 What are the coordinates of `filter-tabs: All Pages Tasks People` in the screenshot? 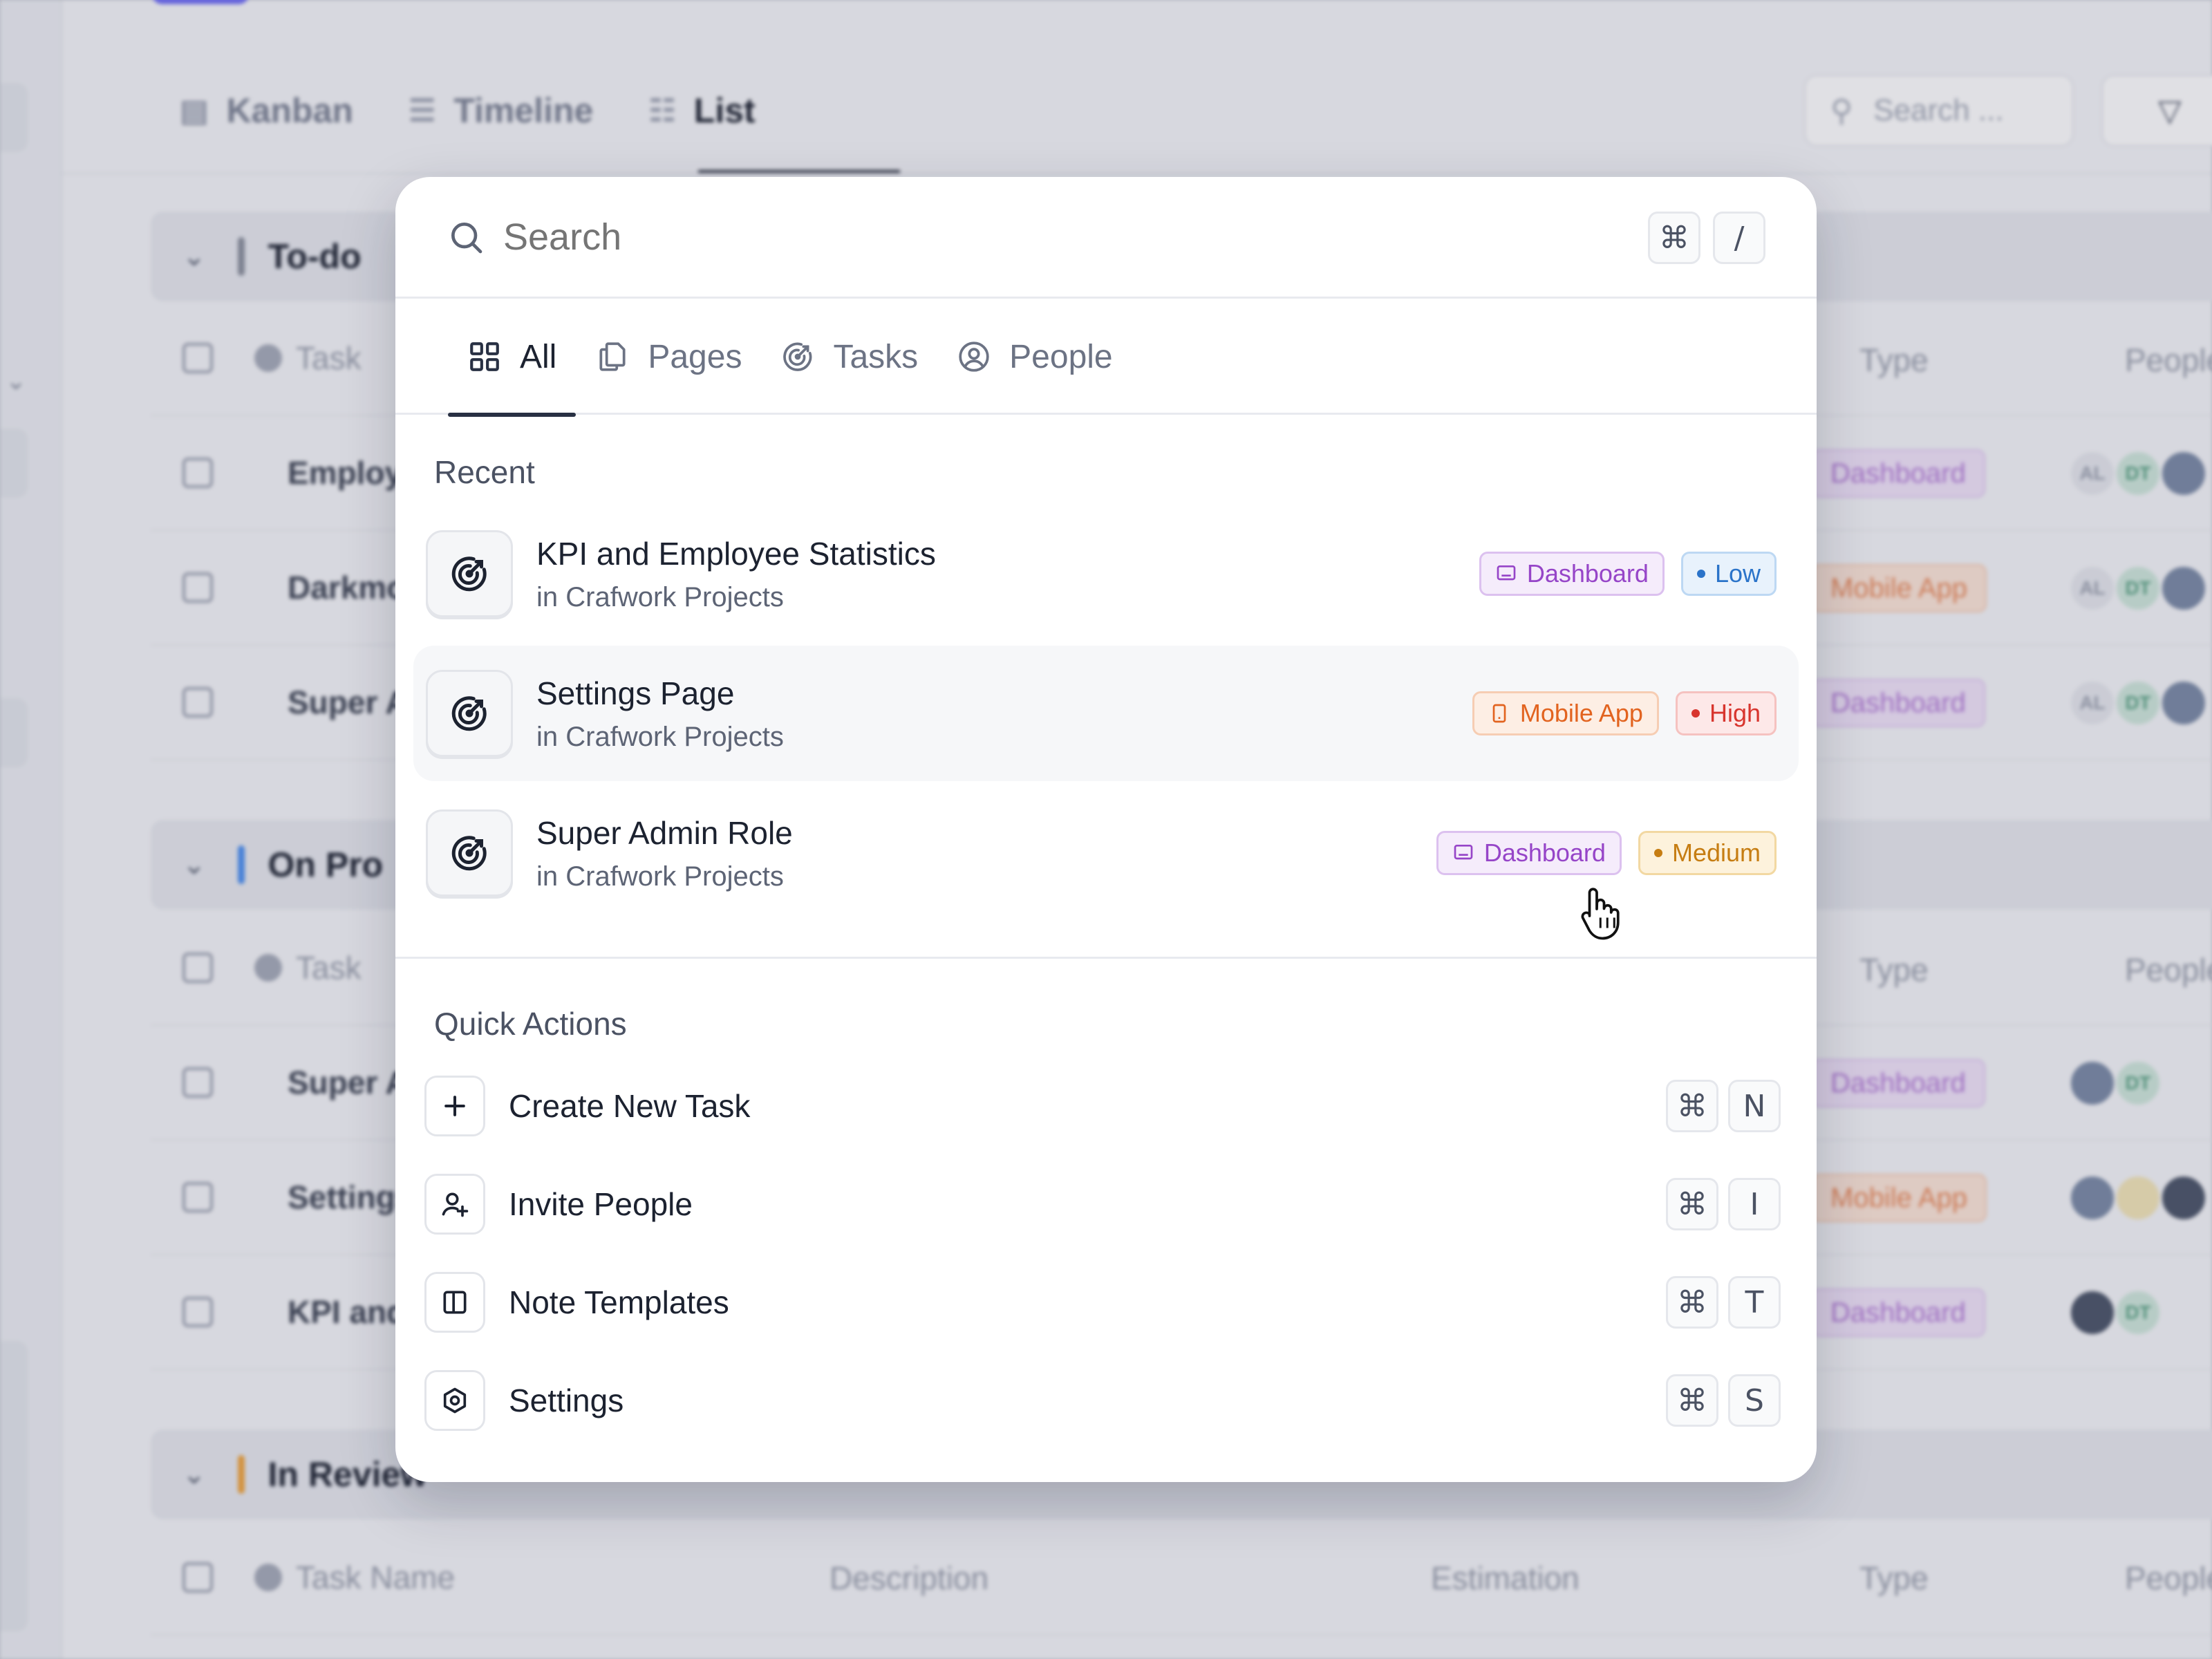 It's located at (1106, 358).